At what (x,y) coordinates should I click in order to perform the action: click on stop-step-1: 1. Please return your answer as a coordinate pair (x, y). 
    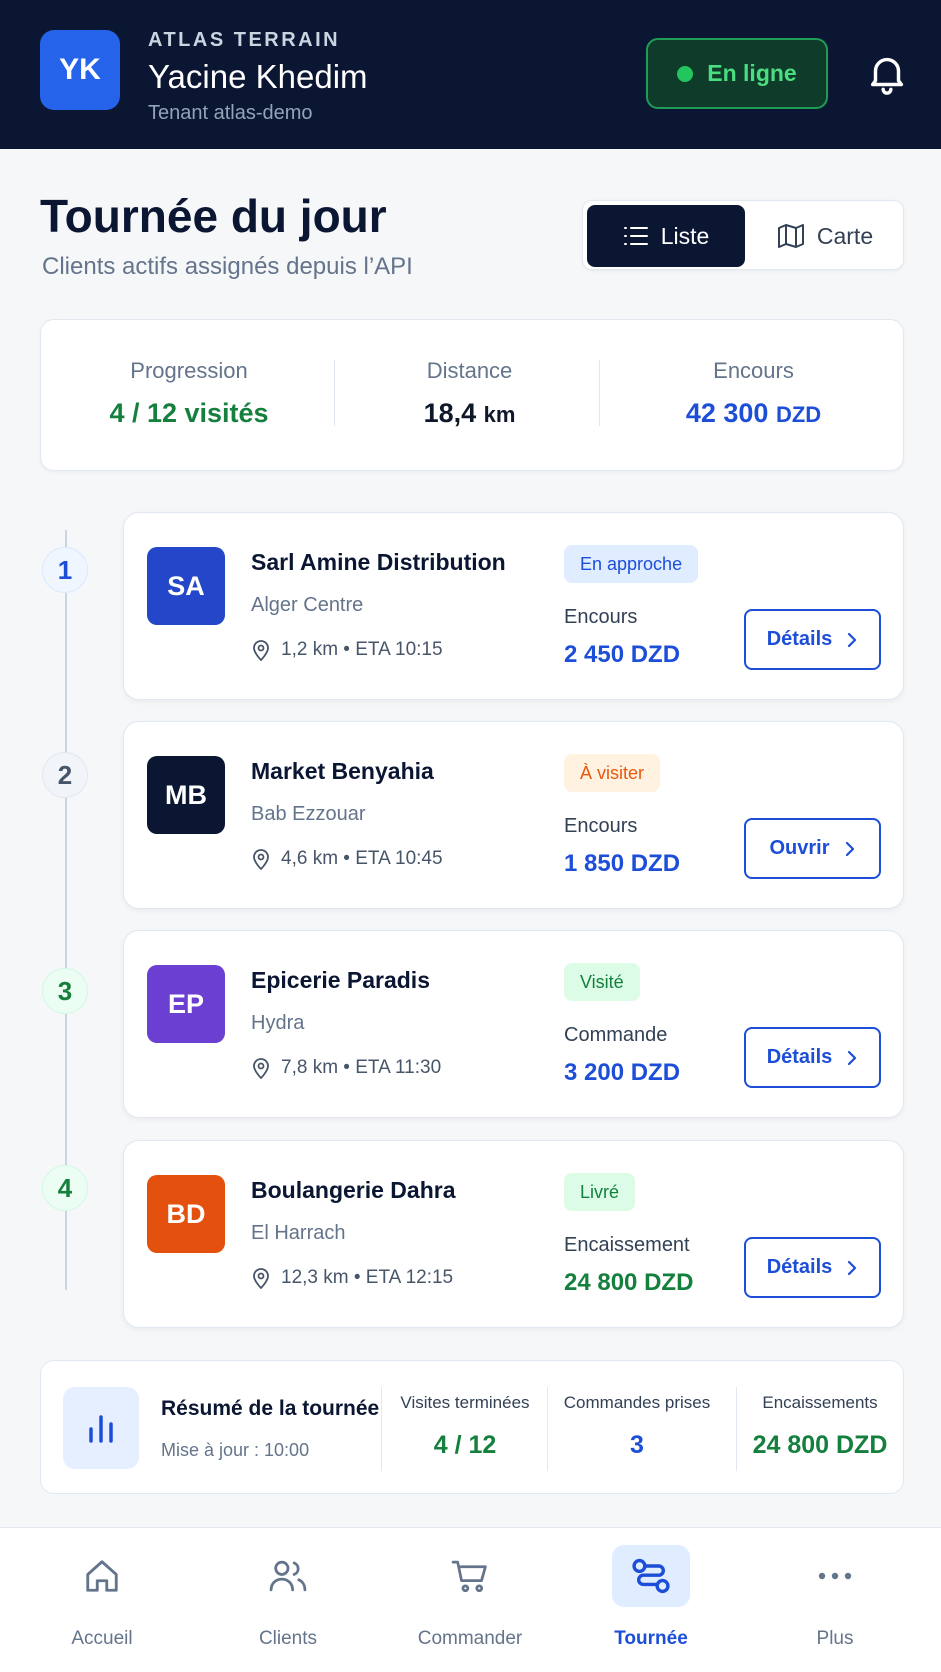
    Looking at the image, I should click on (65, 570).